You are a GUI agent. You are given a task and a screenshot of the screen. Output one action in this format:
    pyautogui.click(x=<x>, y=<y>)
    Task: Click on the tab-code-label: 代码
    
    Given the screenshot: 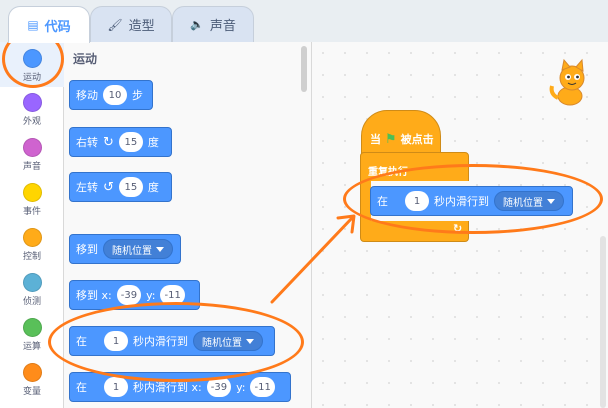 What is the action you would take?
    pyautogui.click(x=57, y=27)
    